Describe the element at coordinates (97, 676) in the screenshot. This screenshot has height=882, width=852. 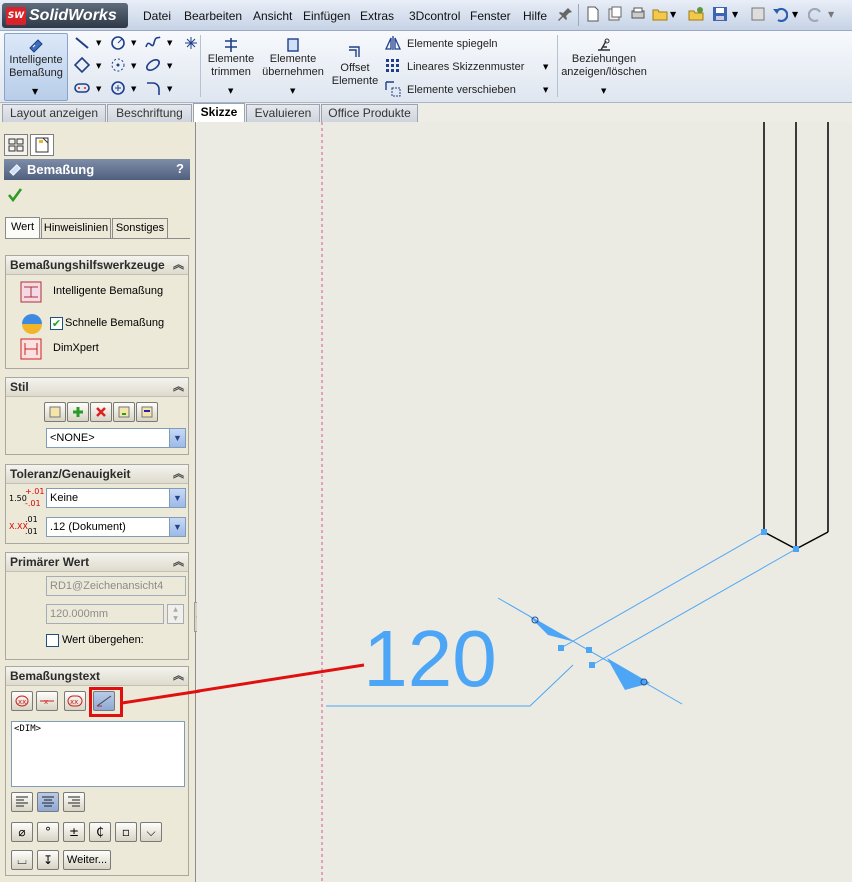
I see `group-header: Bemaßungstext ︽` at that location.